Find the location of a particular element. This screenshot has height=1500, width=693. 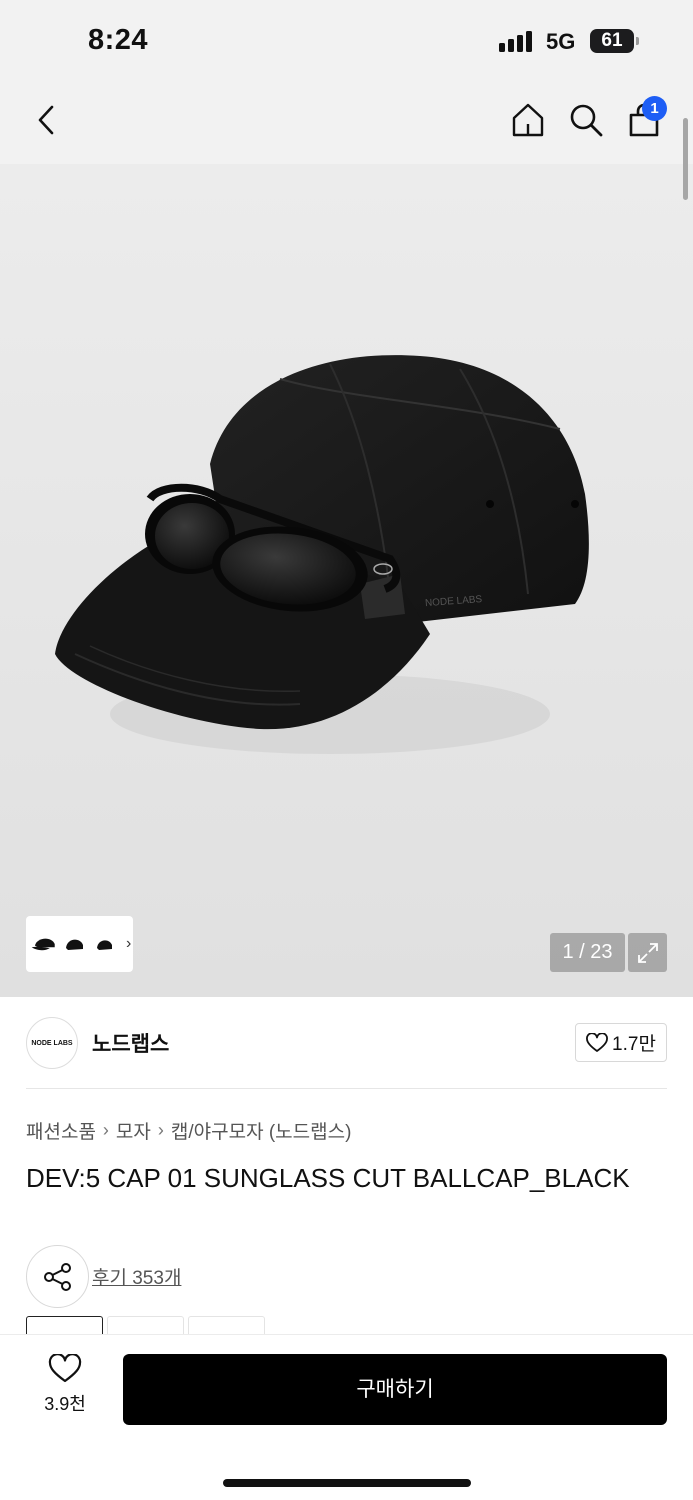

page-scrollbar is located at coordinates (685, 159).